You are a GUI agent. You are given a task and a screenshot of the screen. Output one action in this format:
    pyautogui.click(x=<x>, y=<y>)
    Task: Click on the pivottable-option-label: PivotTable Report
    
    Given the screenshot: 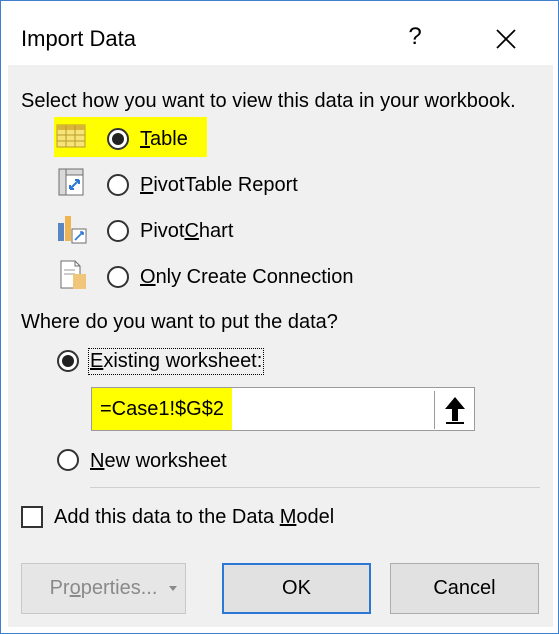 What is the action you would take?
    pyautogui.click(x=219, y=185)
    